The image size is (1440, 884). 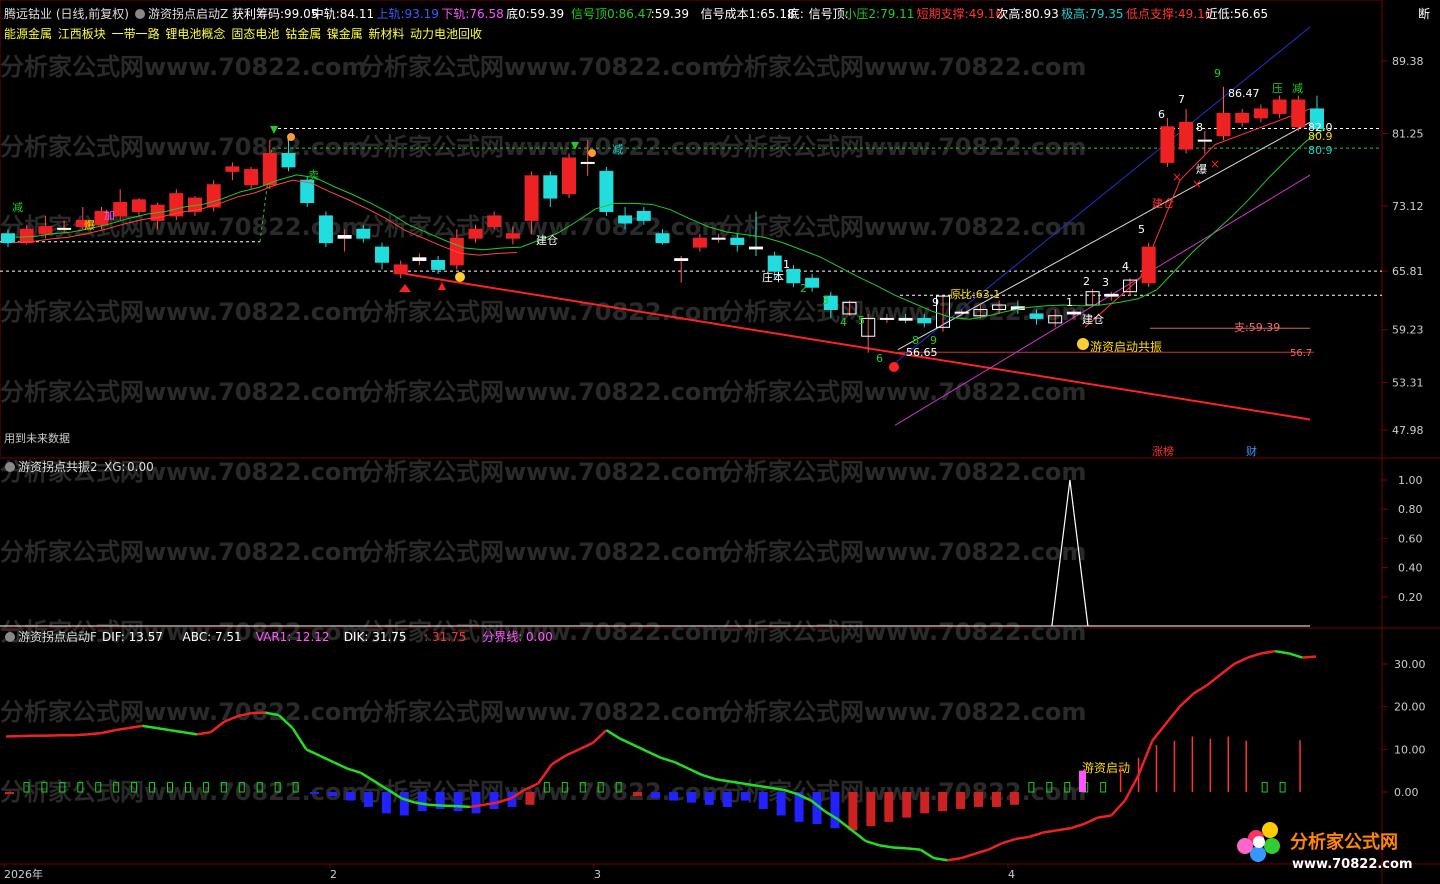 I want to click on yz-start-label: 游资启动, so click(x=1106, y=768).